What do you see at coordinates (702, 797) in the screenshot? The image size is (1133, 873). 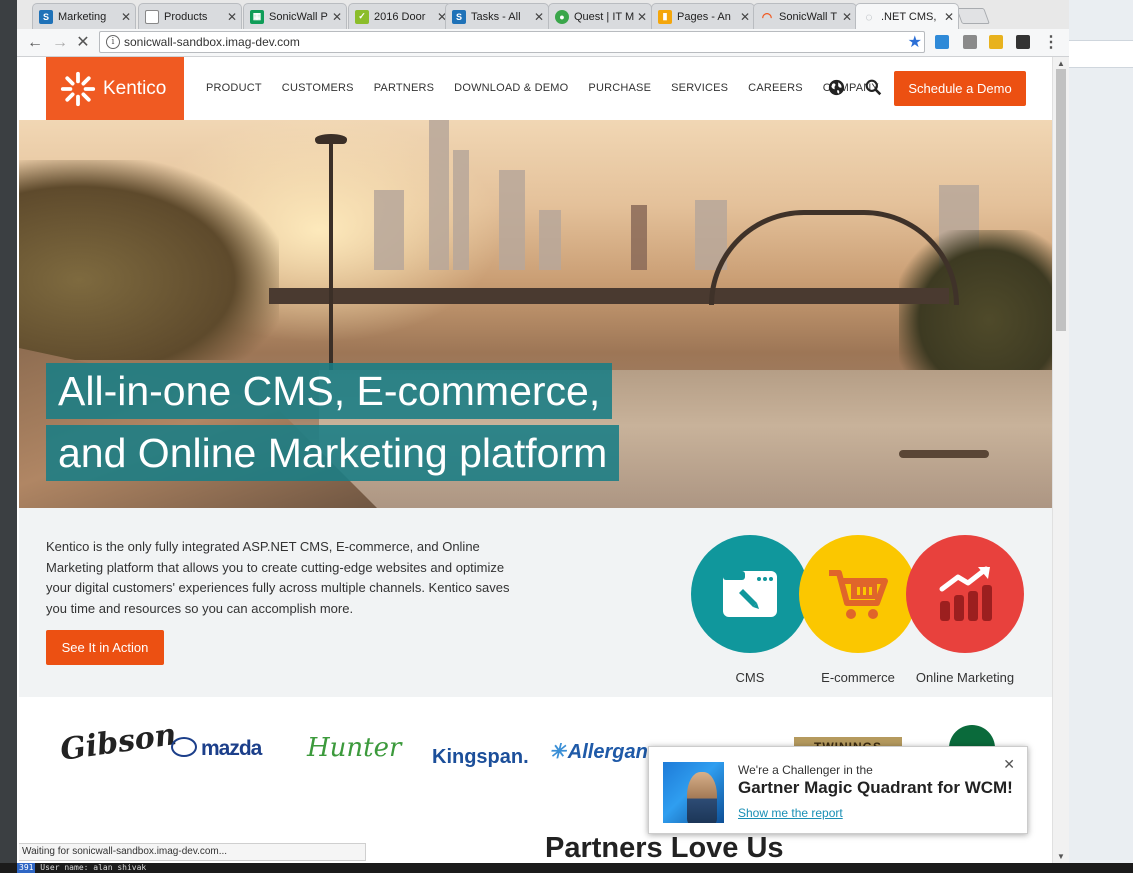 I see `person-photo` at bounding box center [702, 797].